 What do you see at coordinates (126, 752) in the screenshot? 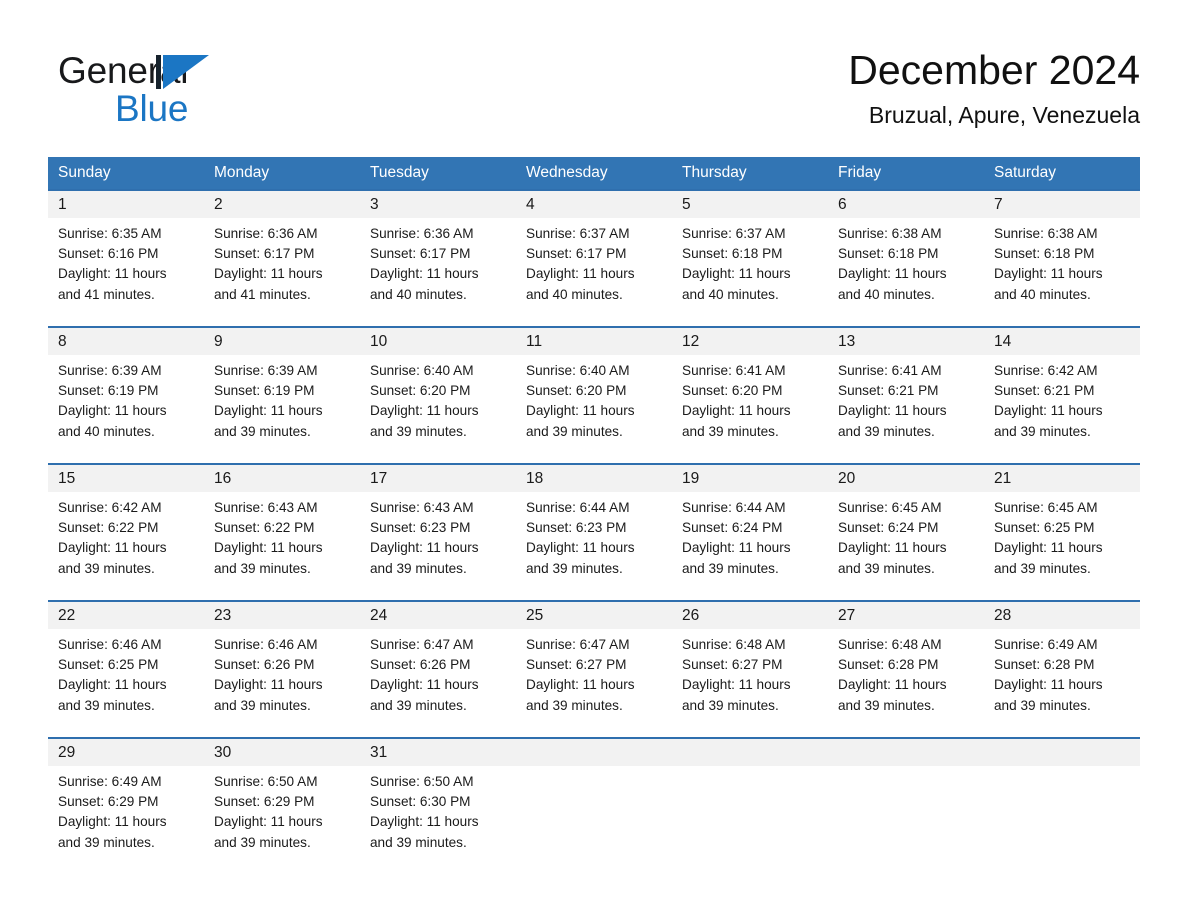
I see `day-number: 29` at bounding box center [126, 752].